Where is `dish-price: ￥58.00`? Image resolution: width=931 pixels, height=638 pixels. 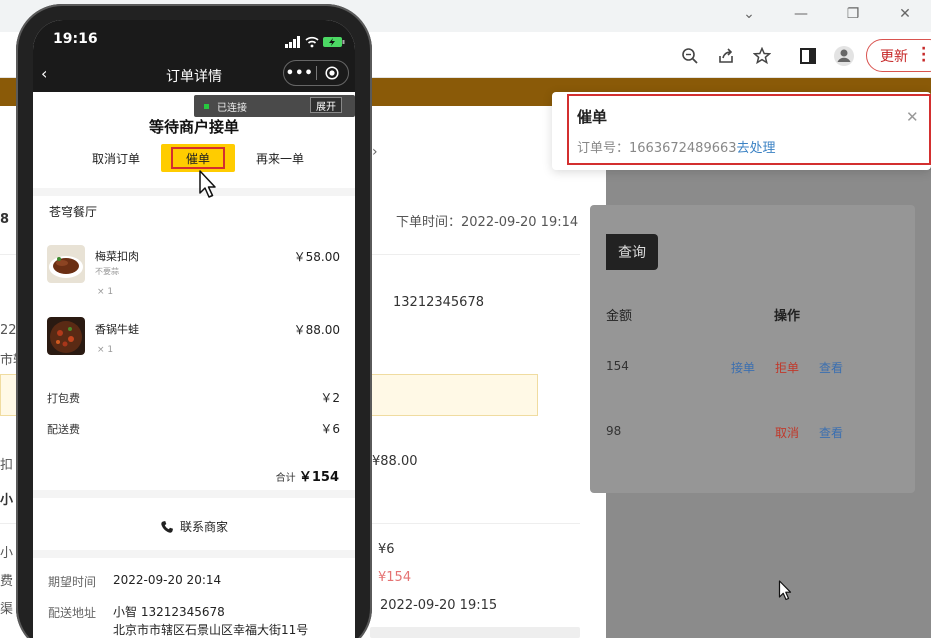 dish-price: ￥58.00 is located at coordinates (316, 257).